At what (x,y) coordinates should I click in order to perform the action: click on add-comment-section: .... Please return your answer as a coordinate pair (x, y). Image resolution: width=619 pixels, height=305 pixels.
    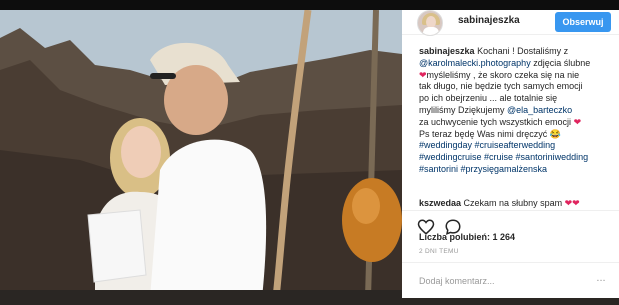
    Looking at the image, I should click on (510, 280).